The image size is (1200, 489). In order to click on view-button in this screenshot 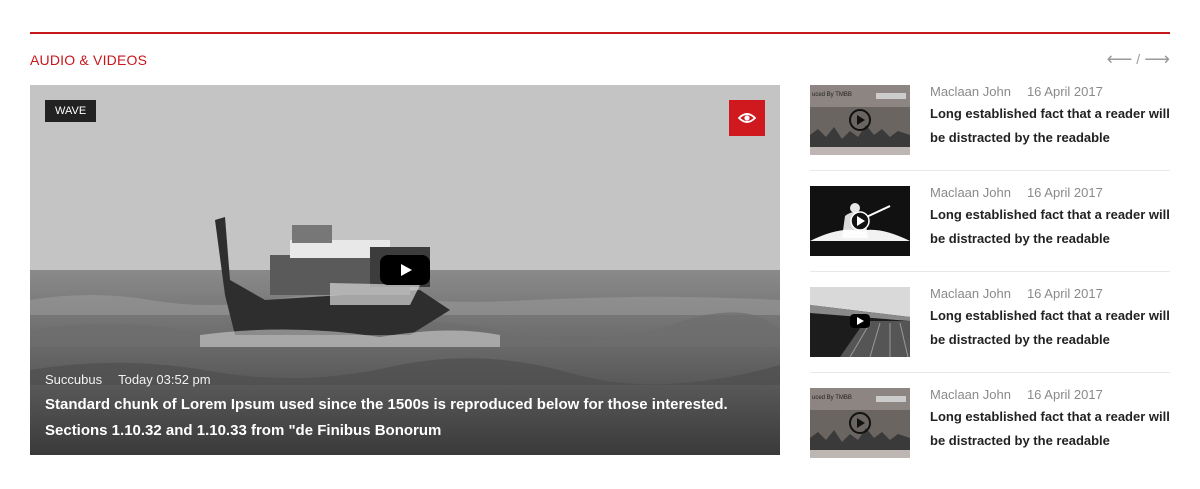, I will do `click(747, 118)`.